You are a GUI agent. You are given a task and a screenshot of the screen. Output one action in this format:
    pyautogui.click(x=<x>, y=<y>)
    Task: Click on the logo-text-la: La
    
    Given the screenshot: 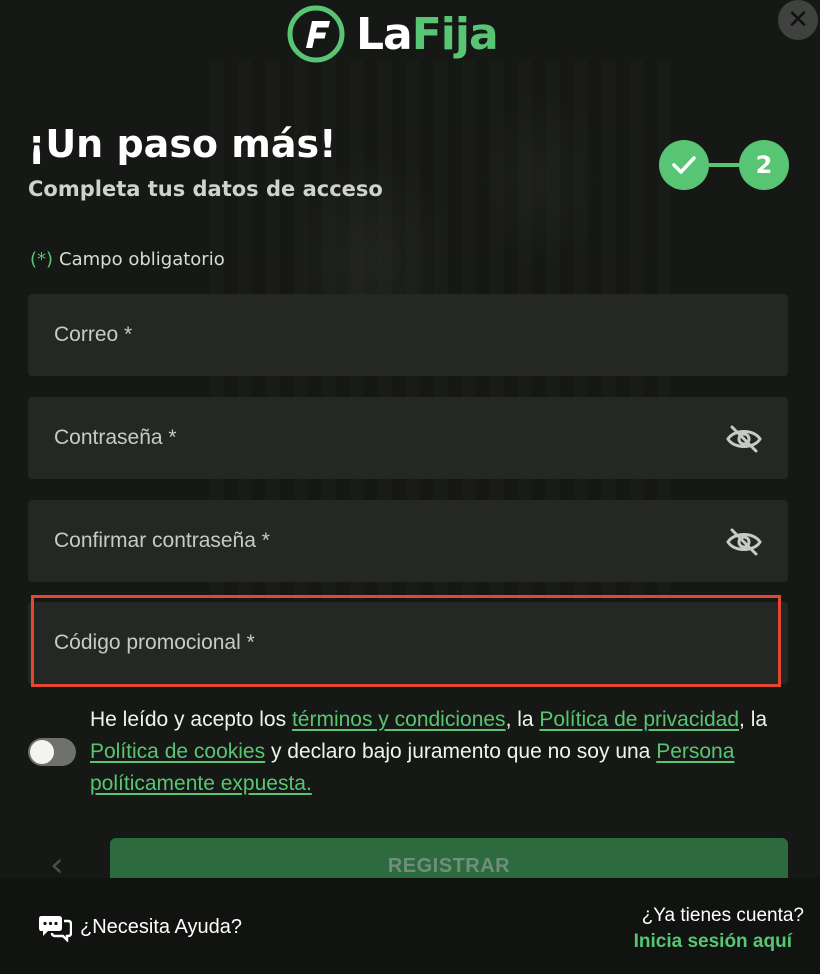 What is the action you would take?
    pyautogui.click(x=384, y=34)
    